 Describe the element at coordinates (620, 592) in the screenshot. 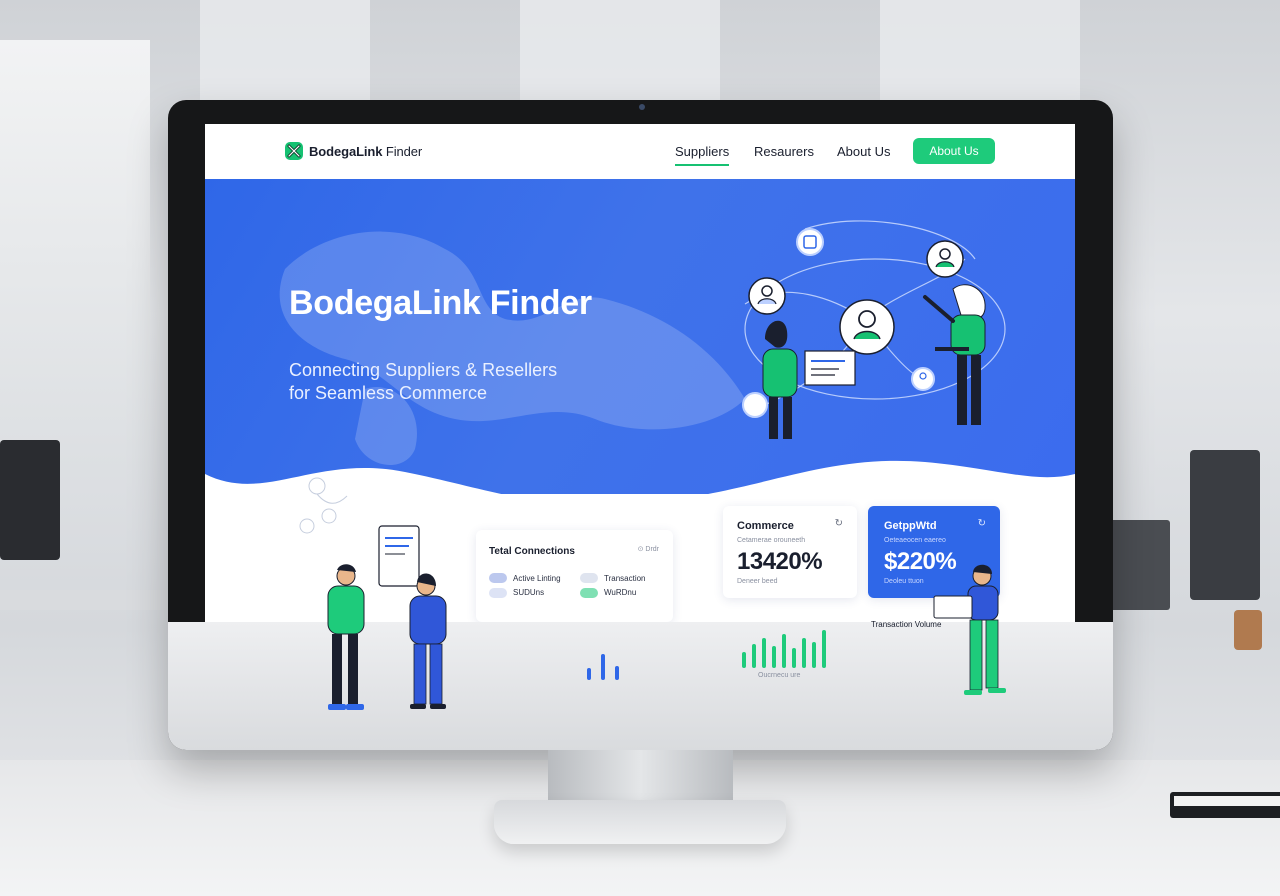

I see `legend-label: WuRDnu` at that location.